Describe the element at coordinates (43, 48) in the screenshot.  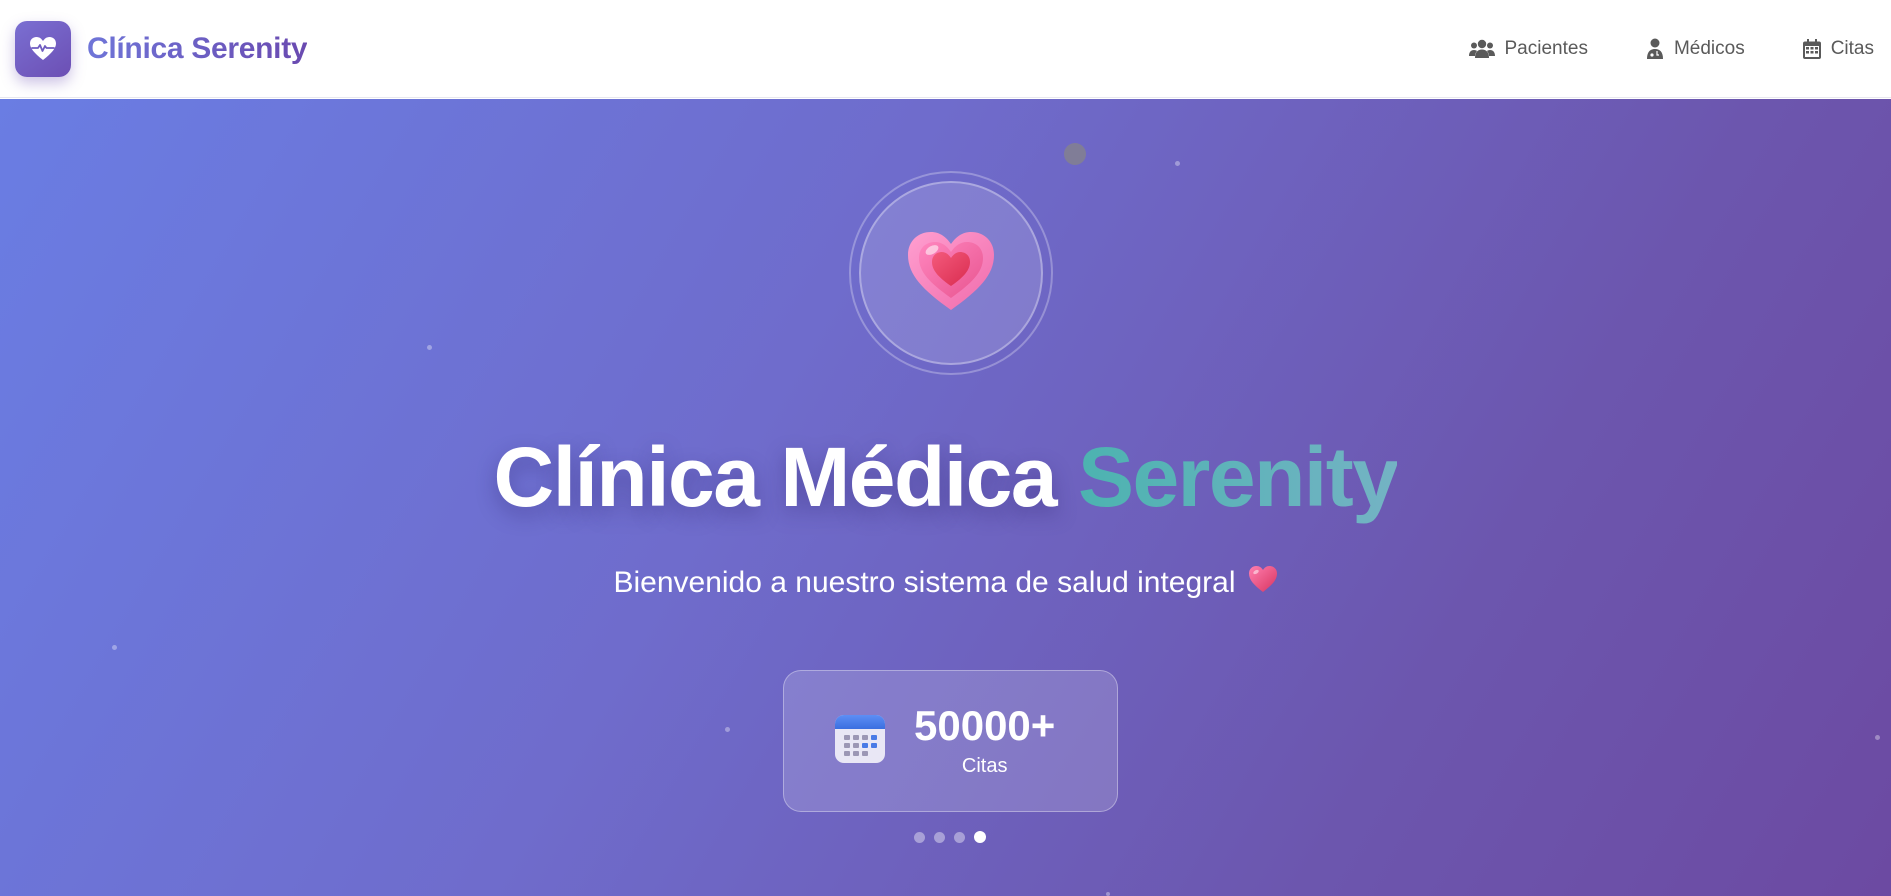
I see `heart-pulse-icon` at that location.